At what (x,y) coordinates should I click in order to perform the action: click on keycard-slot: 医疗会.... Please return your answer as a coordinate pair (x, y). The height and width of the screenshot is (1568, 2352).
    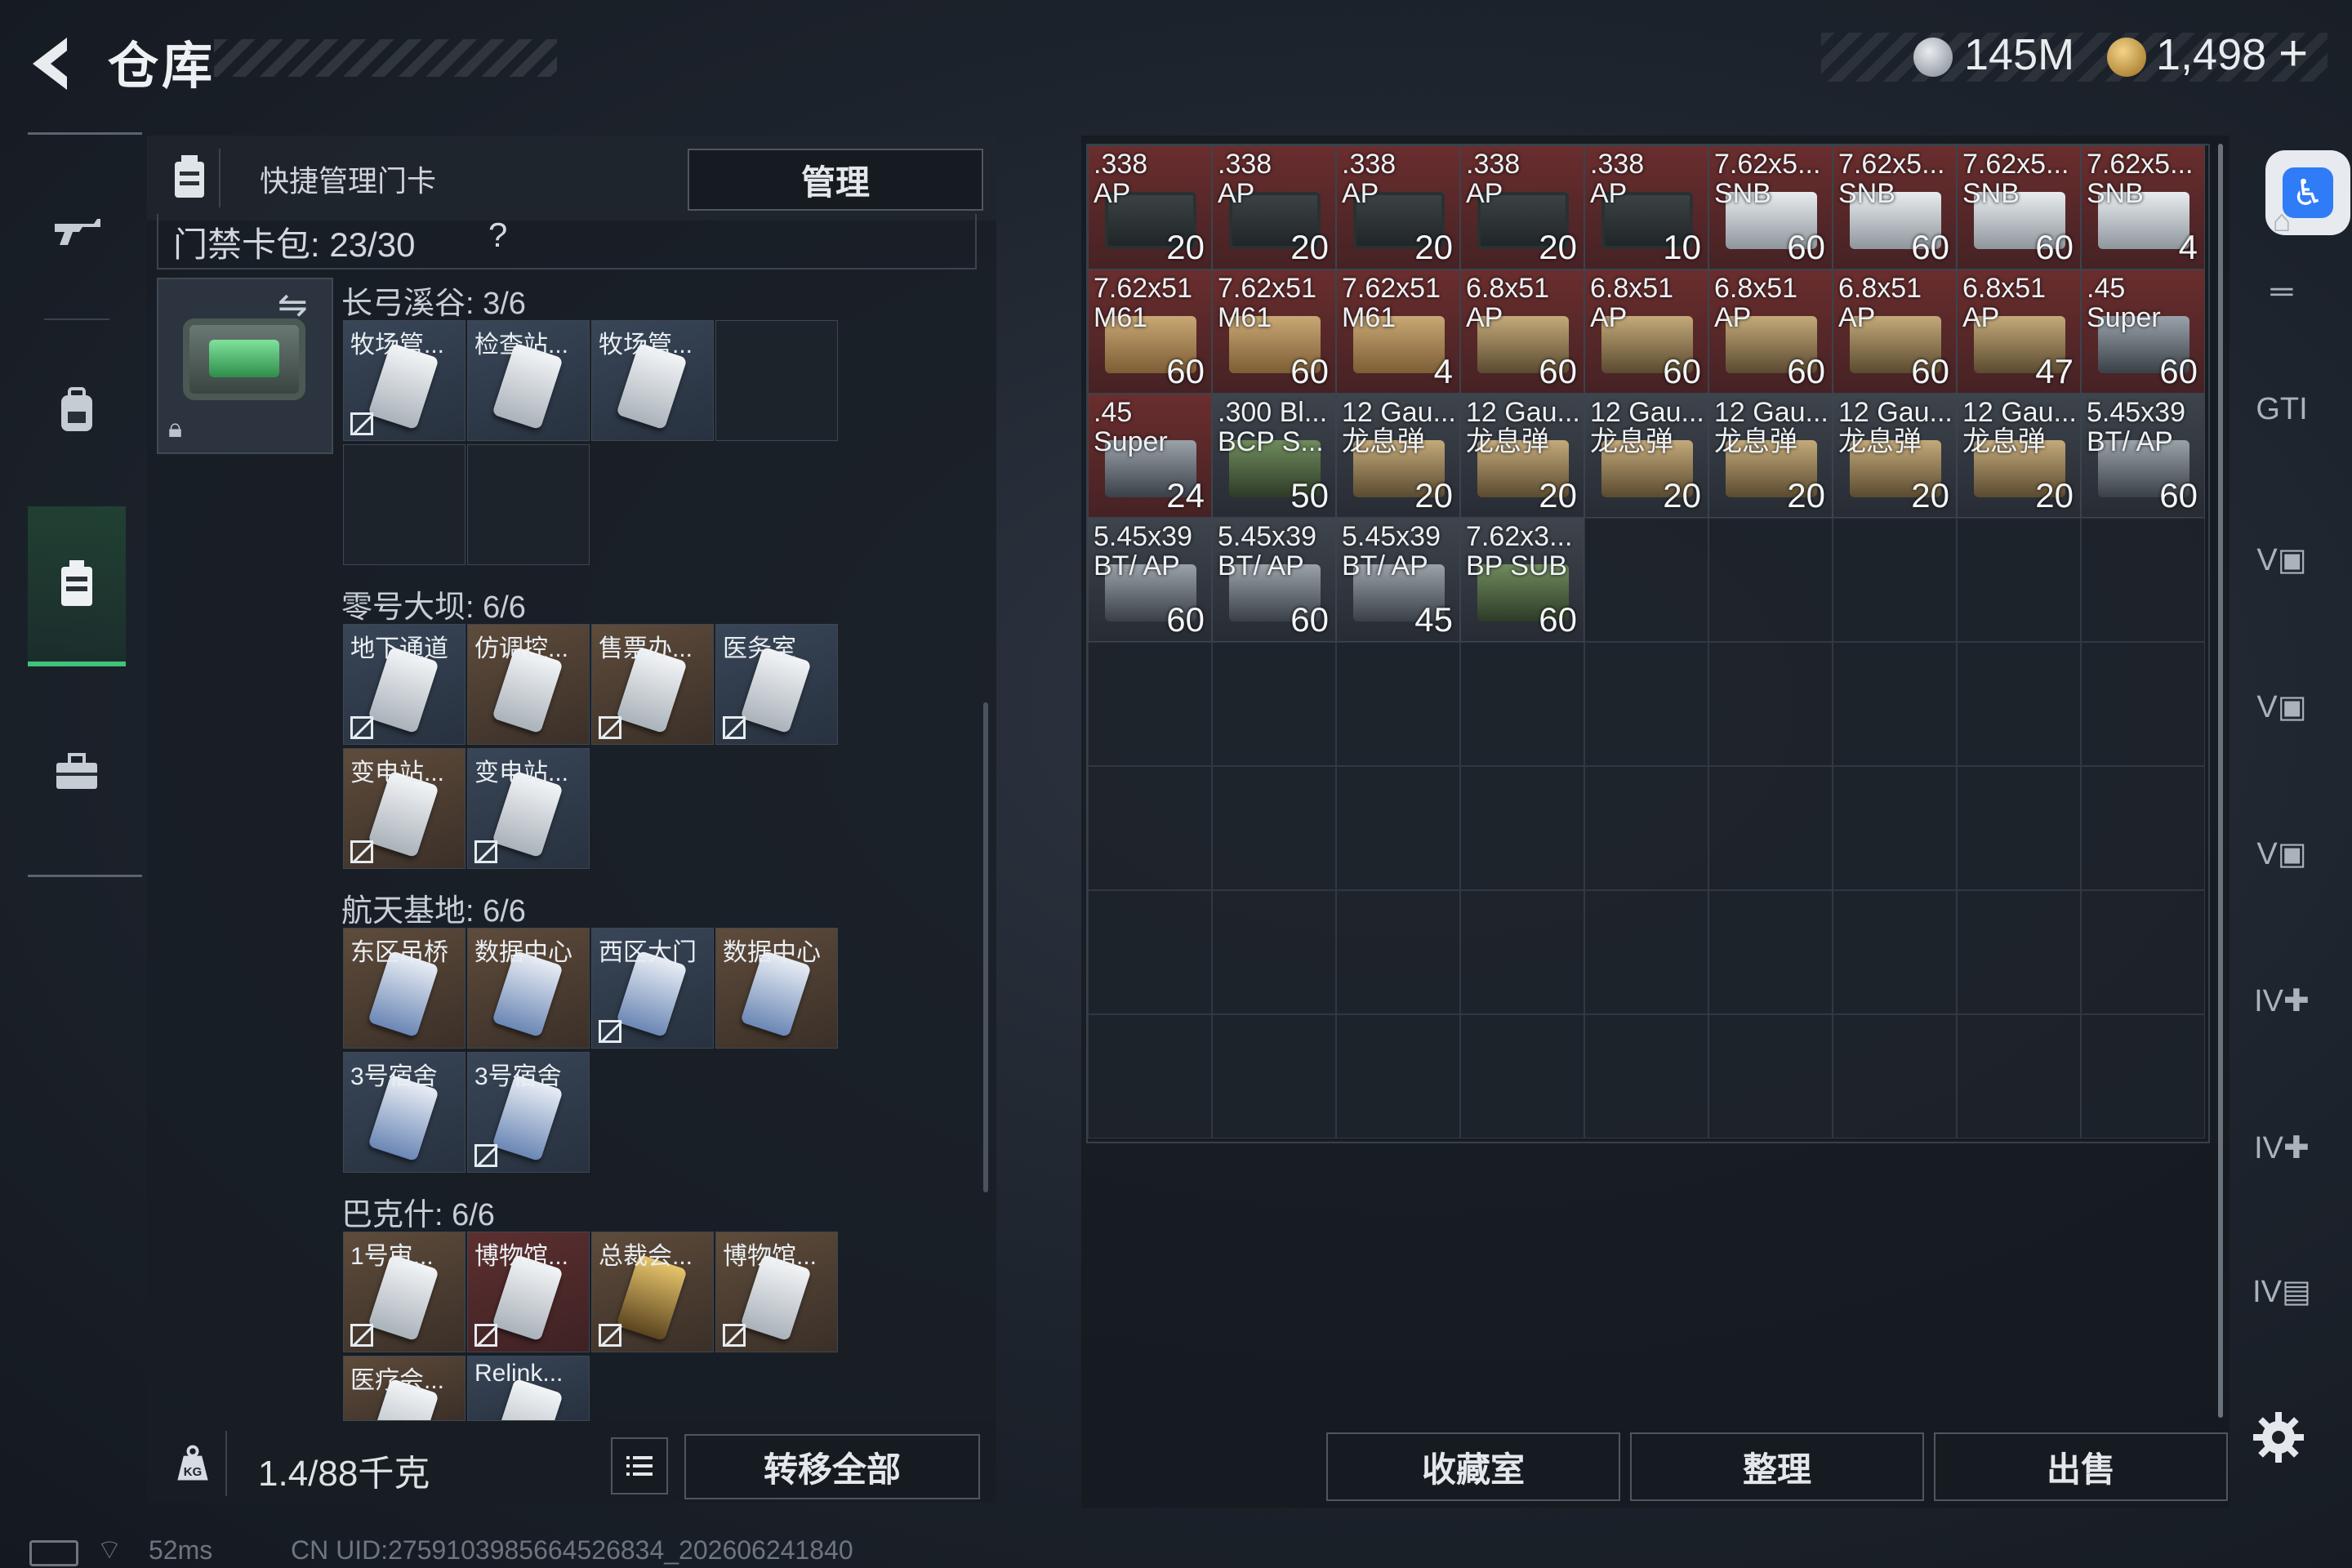
    Looking at the image, I should click on (404, 1388).